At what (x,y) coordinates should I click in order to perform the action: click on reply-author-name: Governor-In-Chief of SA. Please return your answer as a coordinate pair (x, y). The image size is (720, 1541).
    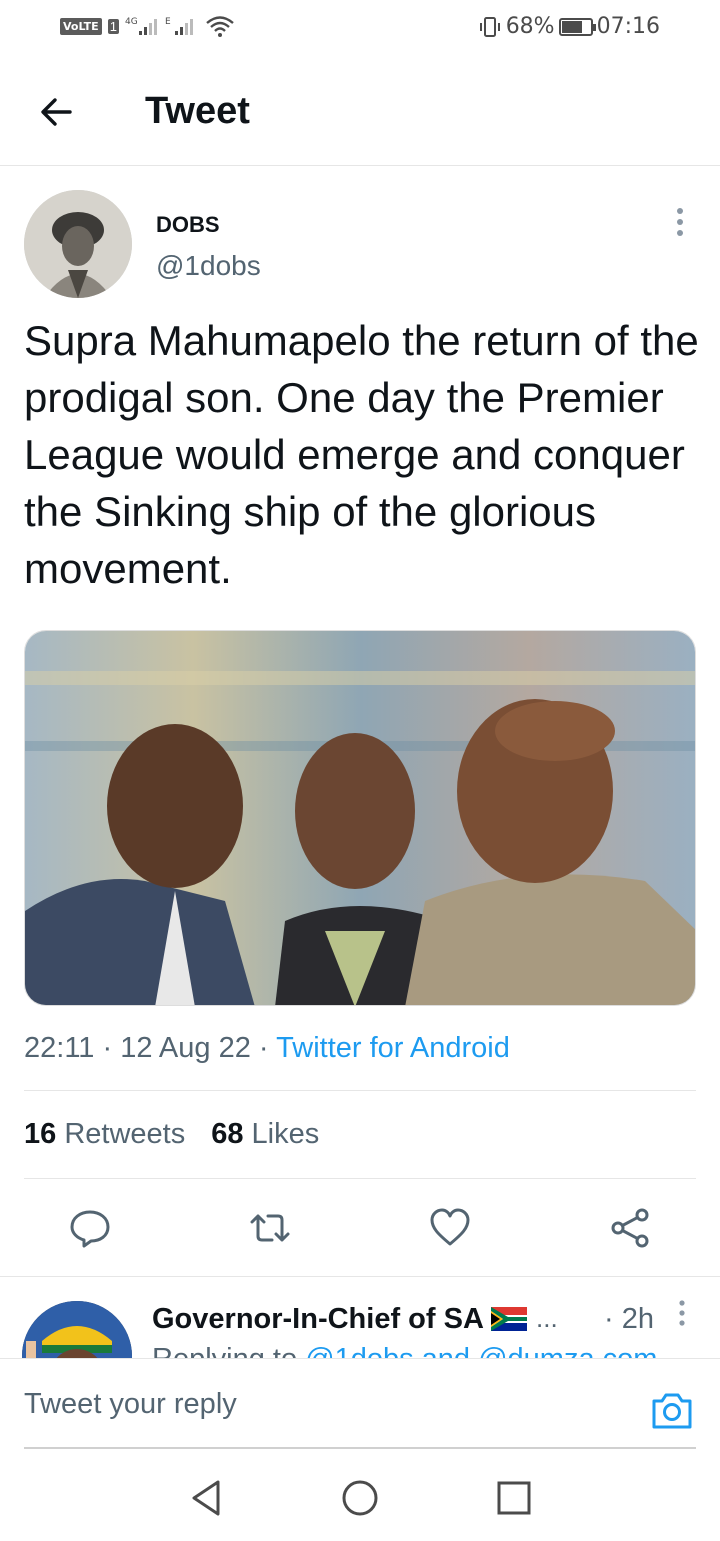
    Looking at the image, I should click on (339, 1319).